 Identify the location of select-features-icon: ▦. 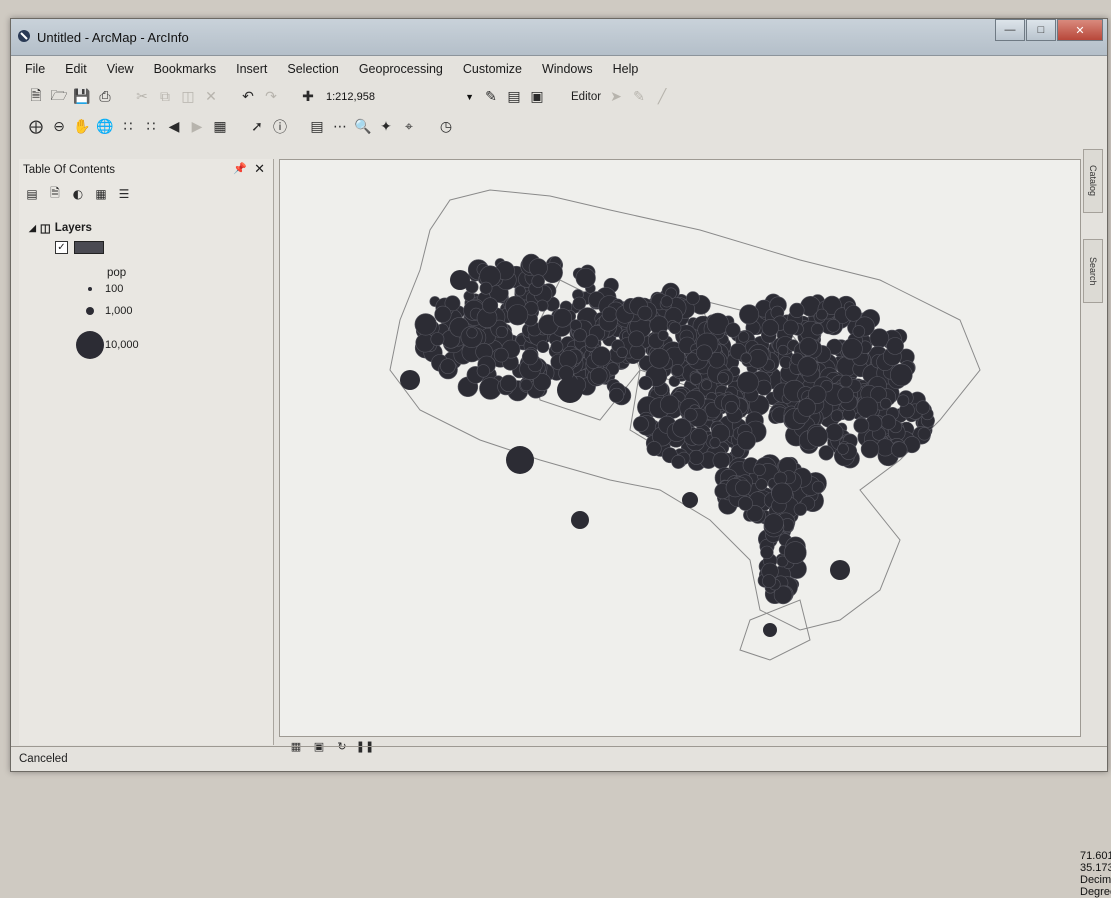
(220, 127).